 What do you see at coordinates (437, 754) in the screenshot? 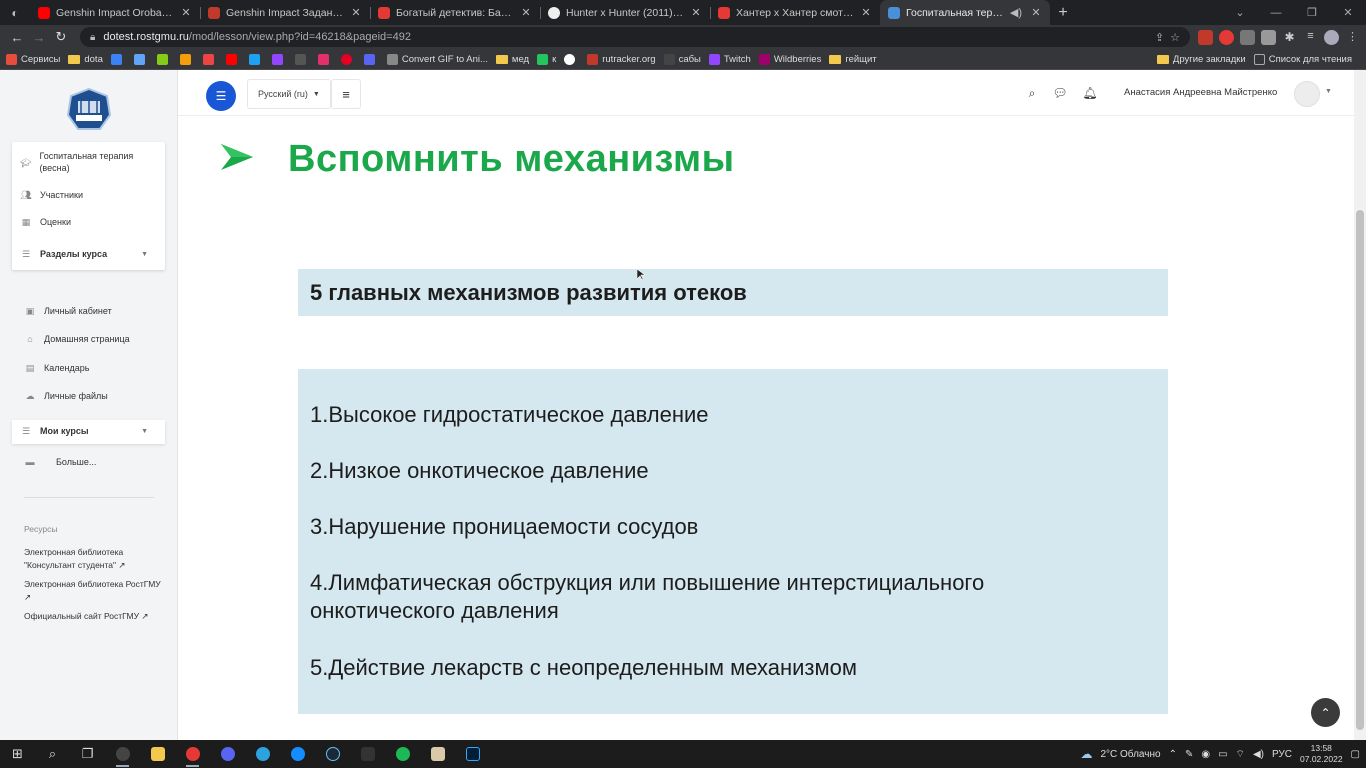
I see `taskbar-app-paint` at bounding box center [437, 754].